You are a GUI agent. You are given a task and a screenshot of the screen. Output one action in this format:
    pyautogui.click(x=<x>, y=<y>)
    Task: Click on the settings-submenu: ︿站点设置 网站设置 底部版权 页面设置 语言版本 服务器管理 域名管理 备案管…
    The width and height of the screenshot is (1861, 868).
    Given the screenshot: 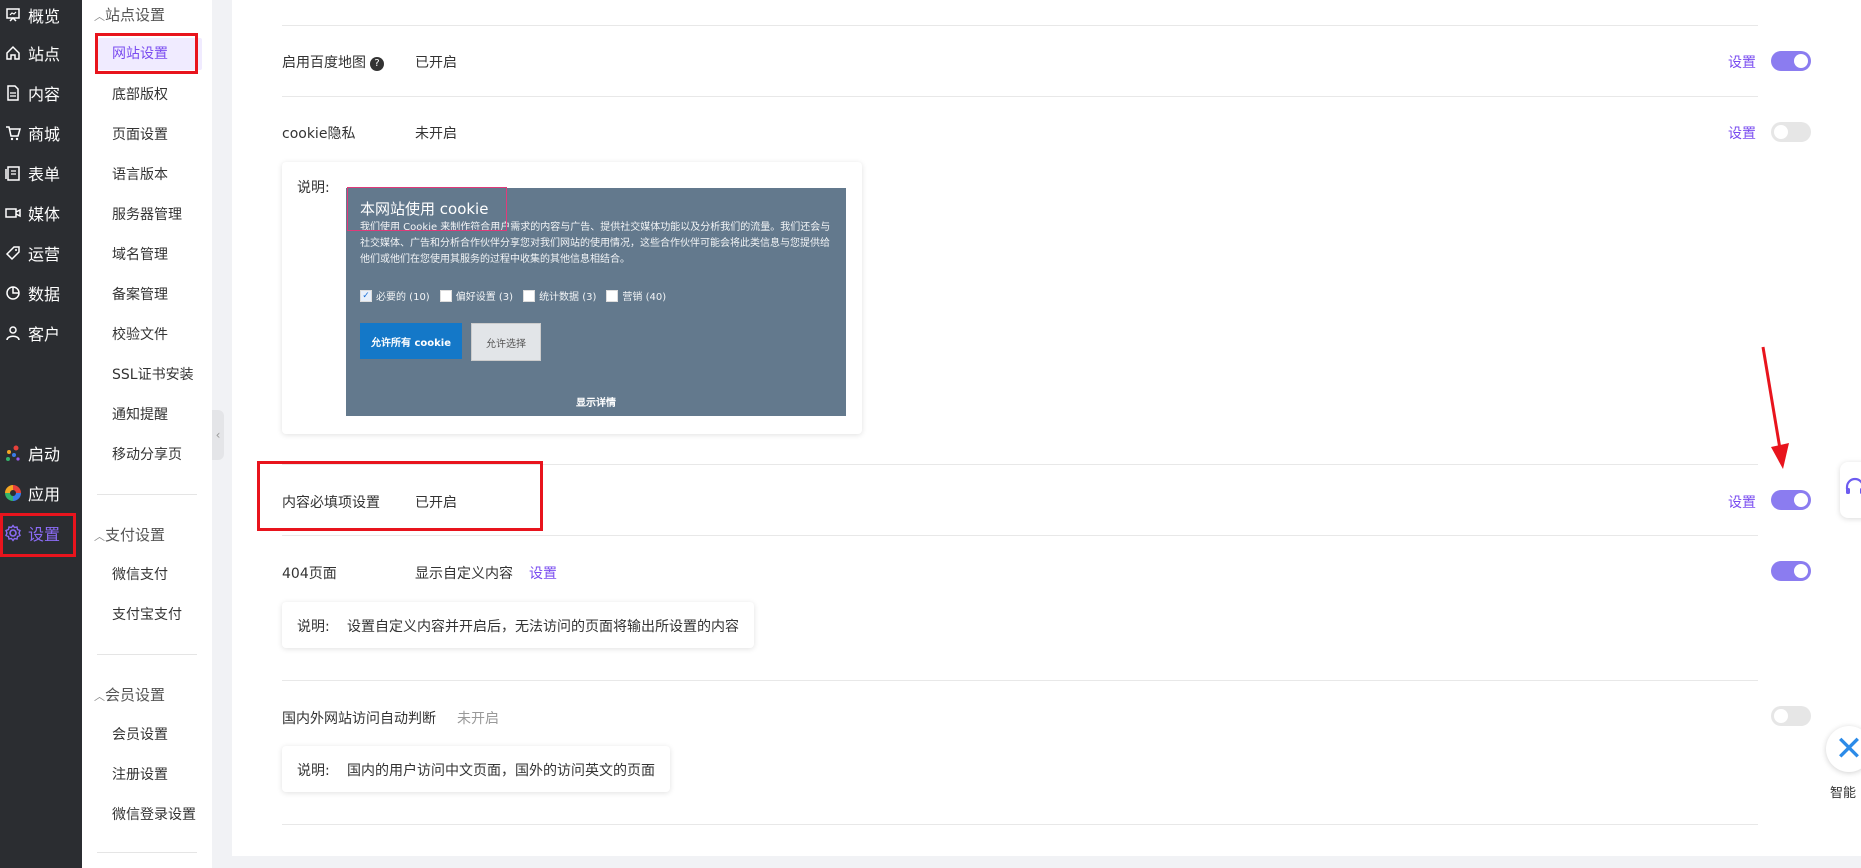 What is the action you would take?
    pyautogui.click(x=147, y=434)
    